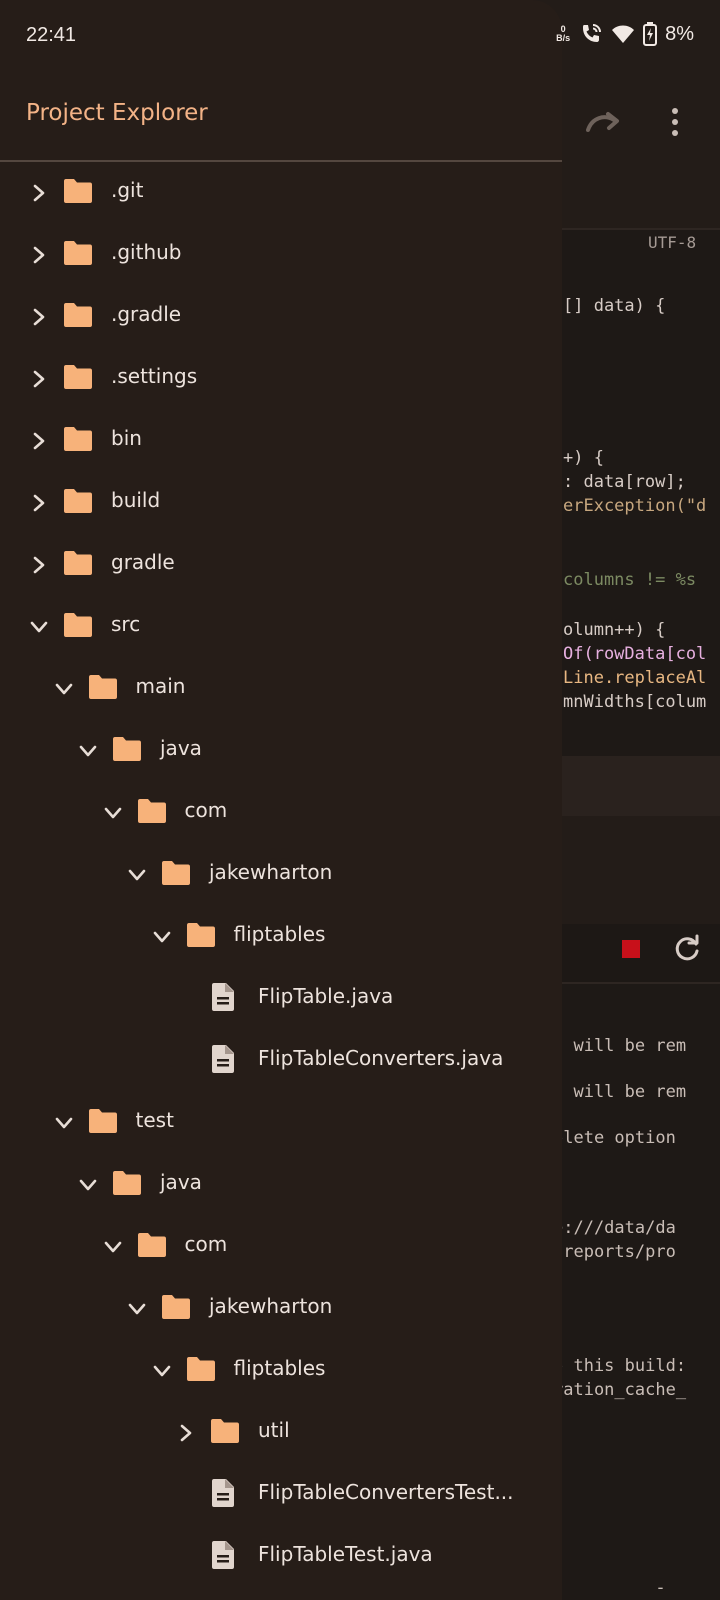 Image resolution: width=720 pixels, height=1600 pixels. I want to click on redo-icon, so click(604, 122).